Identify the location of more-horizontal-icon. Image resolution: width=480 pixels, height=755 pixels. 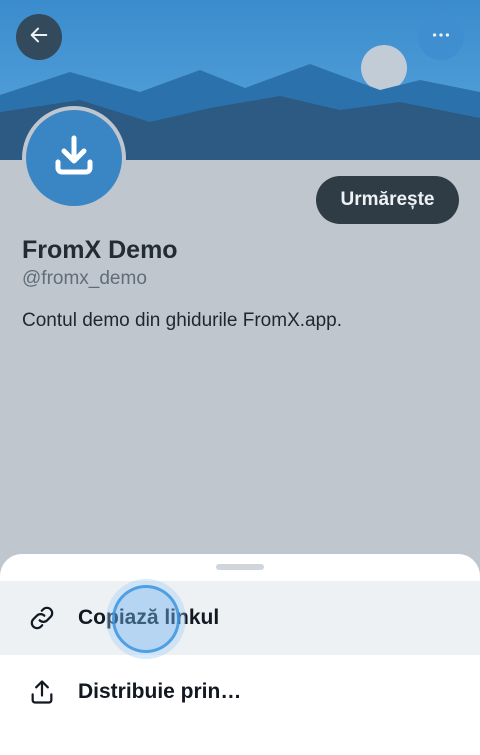
(441, 37).